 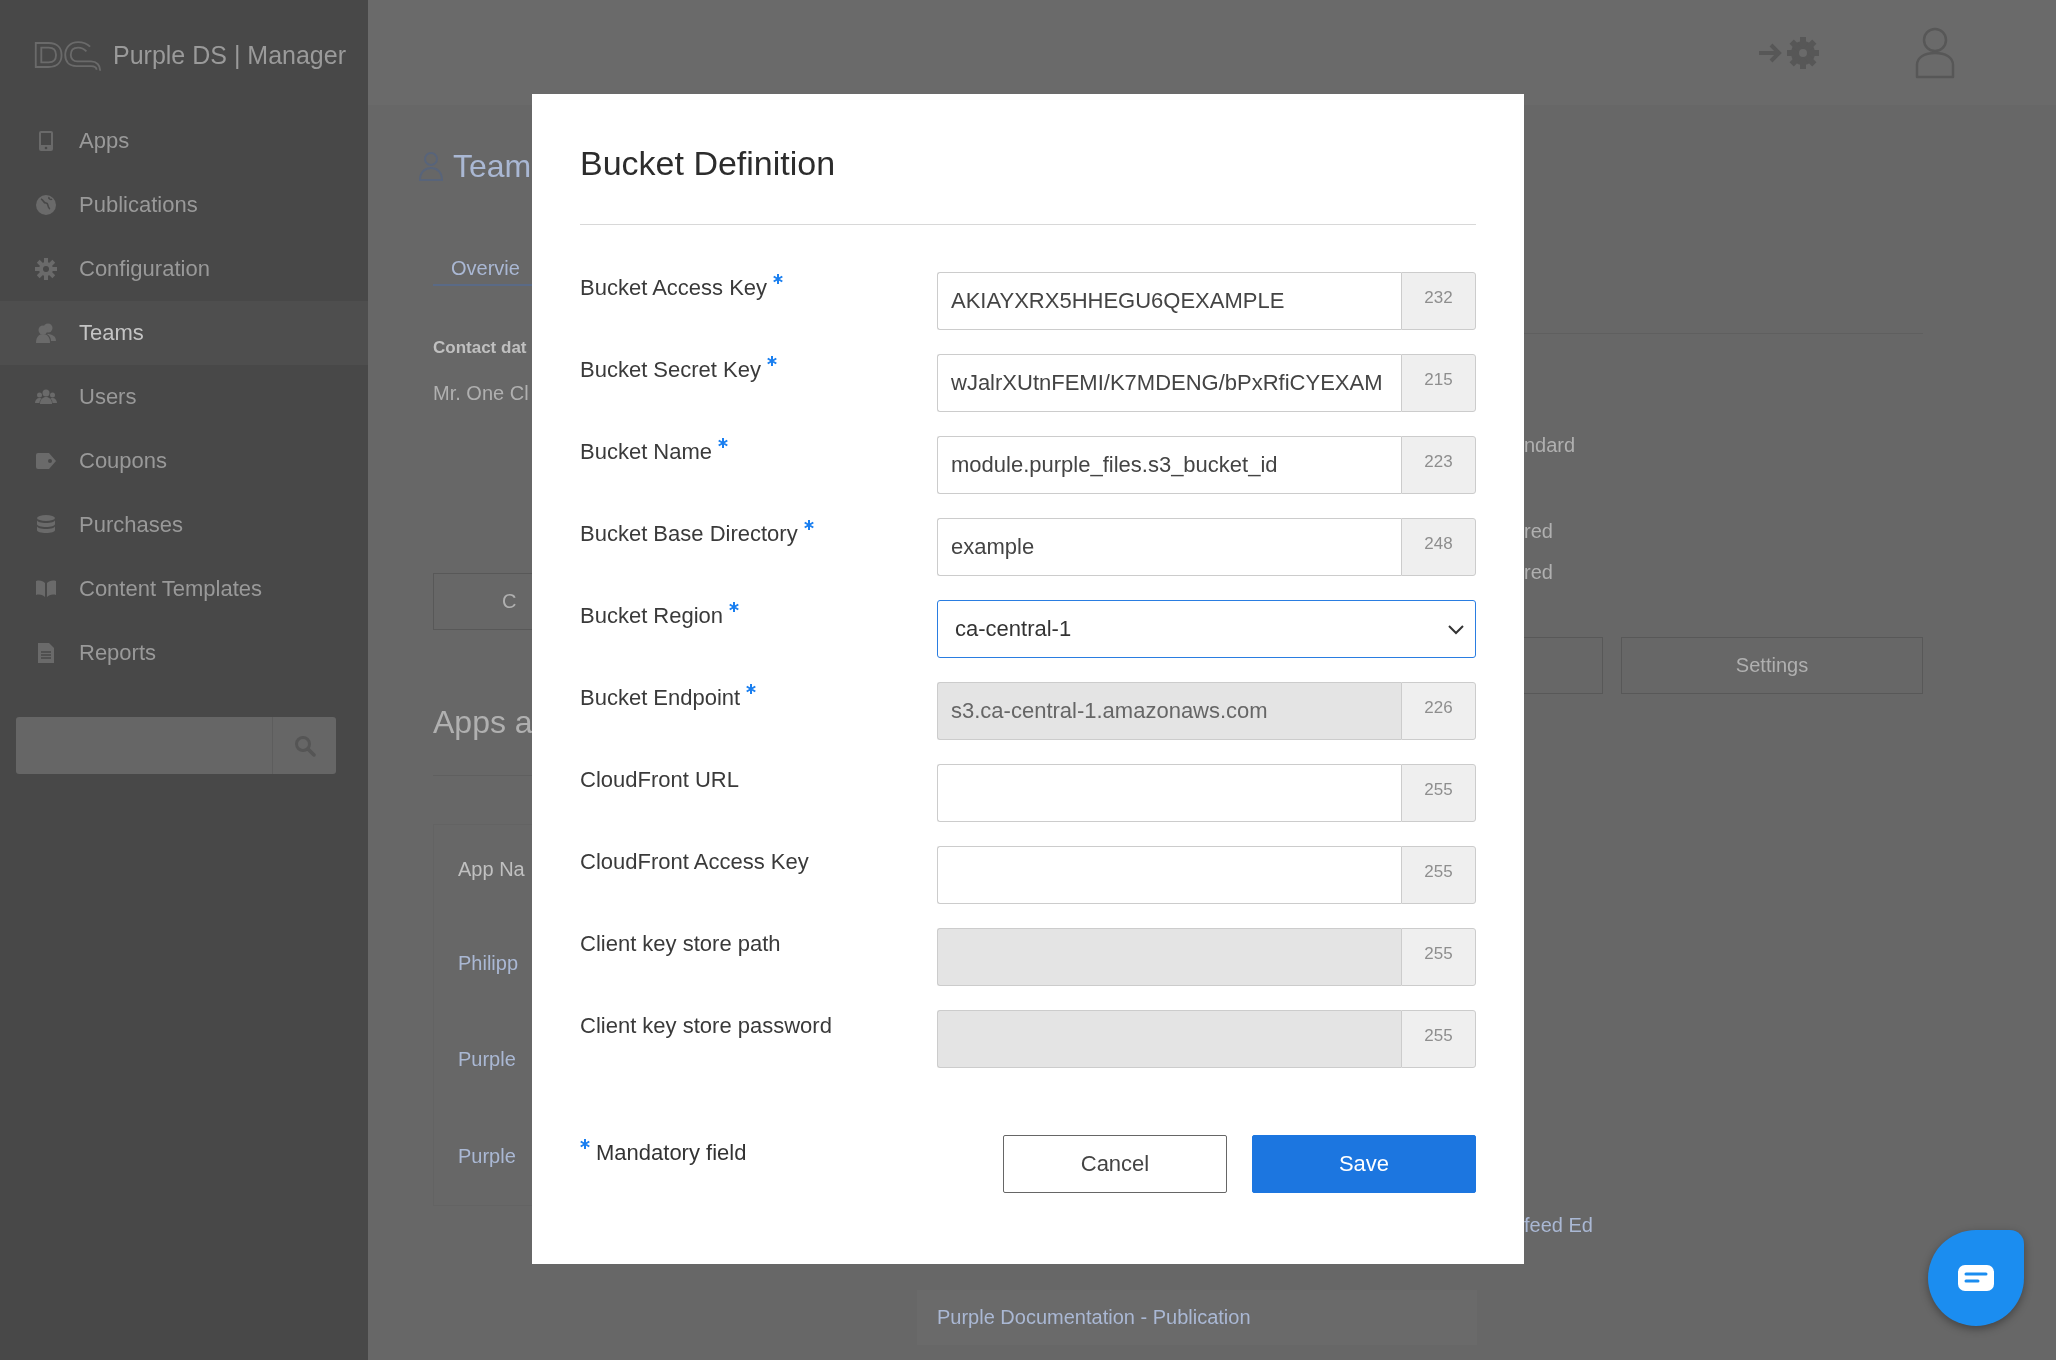 What do you see at coordinates (495, 963) in the screenshot?
I see `app-link: Philipp` at bounding box center [495, 963].